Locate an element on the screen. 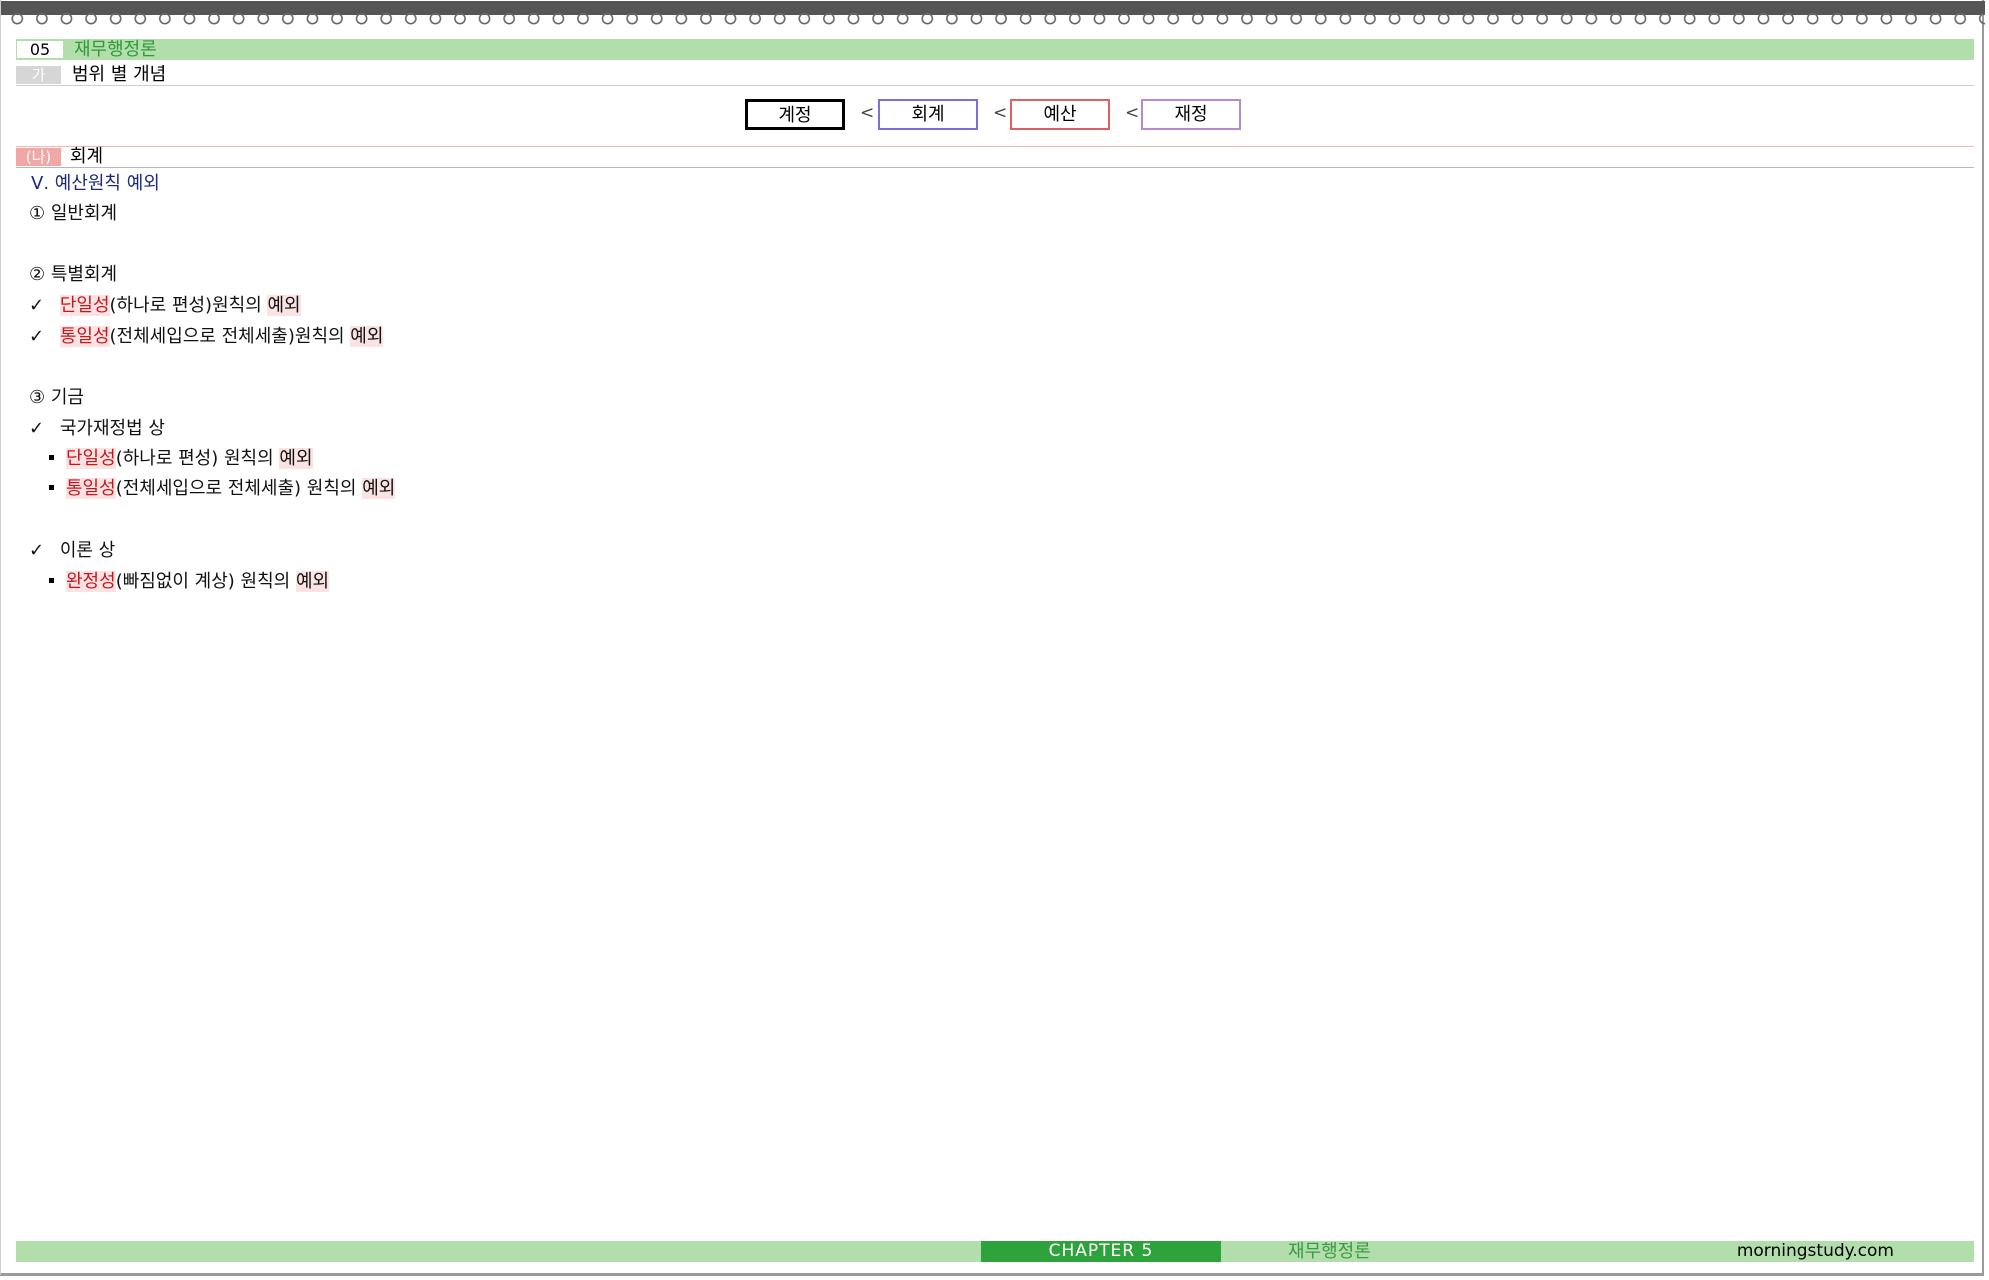 The width and height of the screenshot is (1989, 1280). list-item: ✓ 단일성(하나로 편성)원칙의 예외 is located at coordinates (165, 306).